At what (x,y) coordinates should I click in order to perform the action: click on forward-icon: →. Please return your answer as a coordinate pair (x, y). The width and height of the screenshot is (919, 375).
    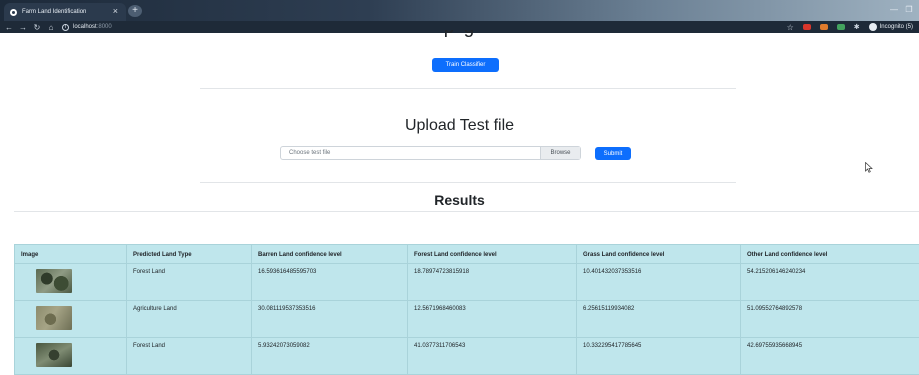
    Looking at the image, I should click on (23, 27).